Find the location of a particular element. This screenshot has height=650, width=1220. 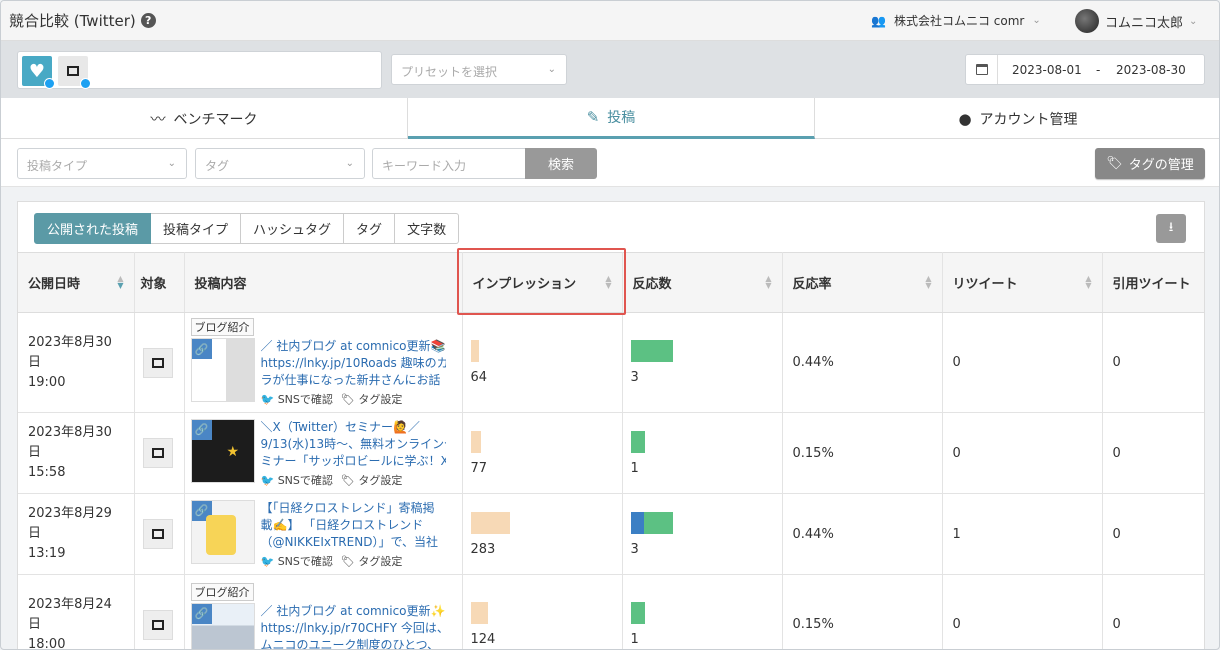

published-at: 2023年8月29日 13:19 is located at coordinates (76, 534).